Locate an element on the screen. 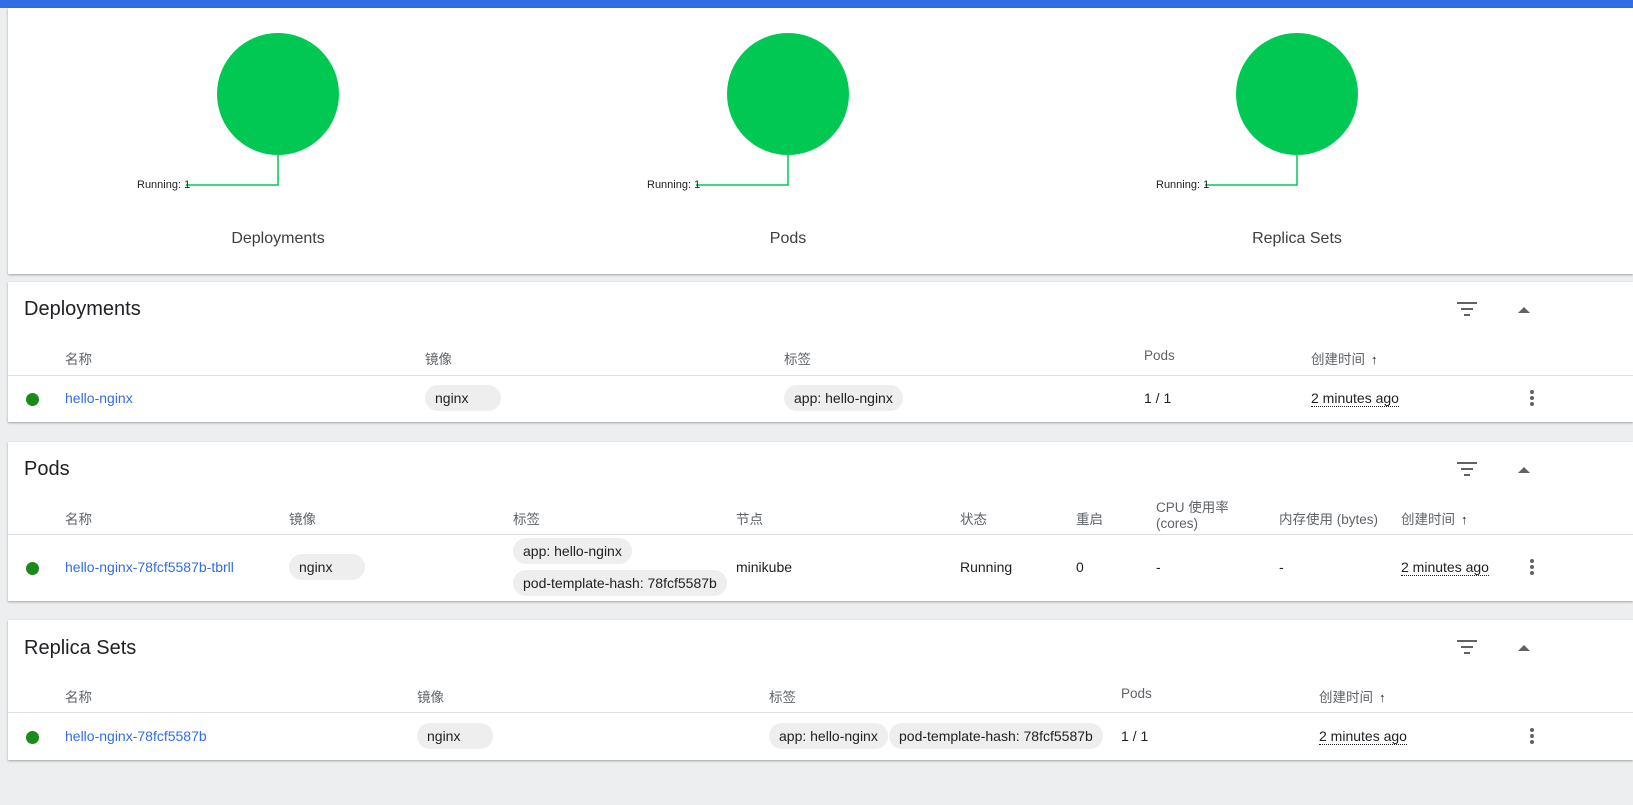 Image resolution: width=1633 pixels, height=805 pixels. top-accent-bar is located at coordinates (816, 4).